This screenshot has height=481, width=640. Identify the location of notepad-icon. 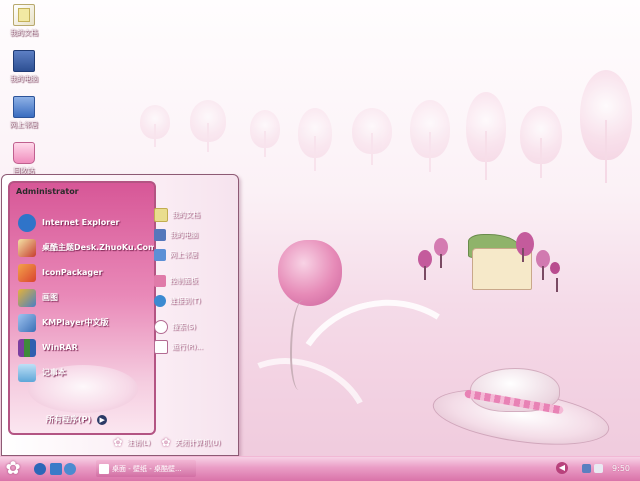
(27, 372).